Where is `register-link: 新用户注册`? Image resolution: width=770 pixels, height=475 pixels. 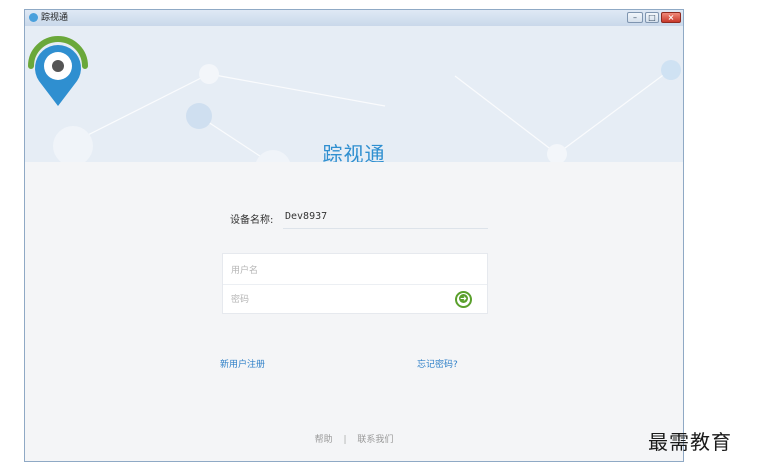 register-link: 新用户注册 is located at coordinates (242, 363).